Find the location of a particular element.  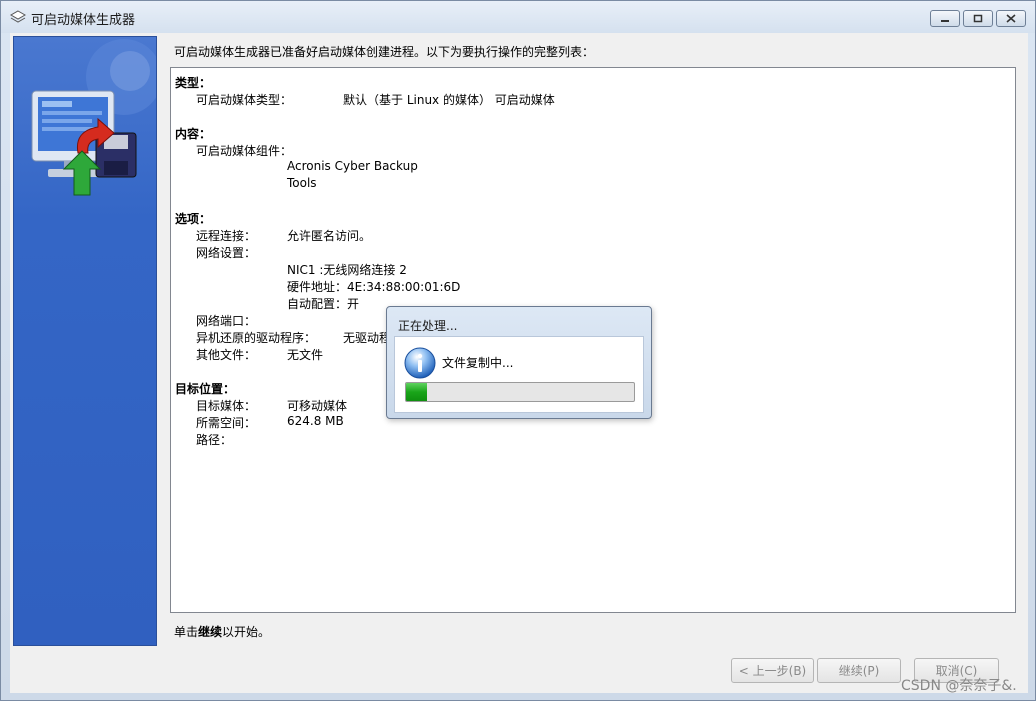

footer-suffix: 以开始。 is located at coordinates (246, 632).